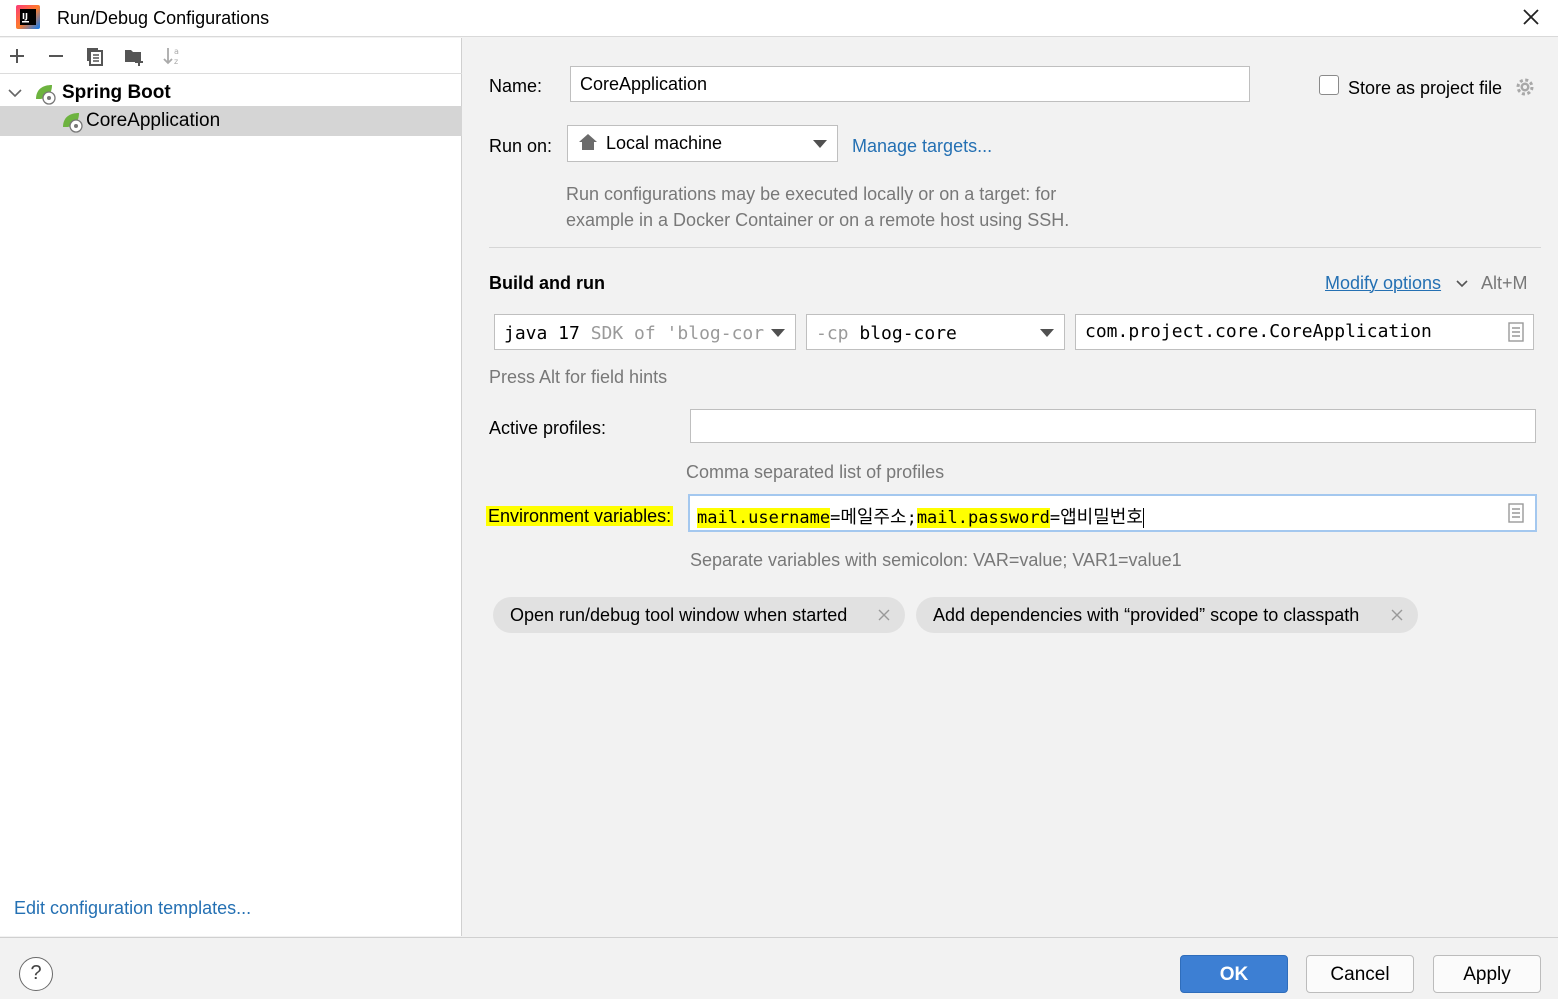 Image resolution: width=1558 pixels, height=999 pixels. Describe the element at coordinates (1504, 283) in the screenshot. I see `modify-options-shortcut: Alt+M` at that location.